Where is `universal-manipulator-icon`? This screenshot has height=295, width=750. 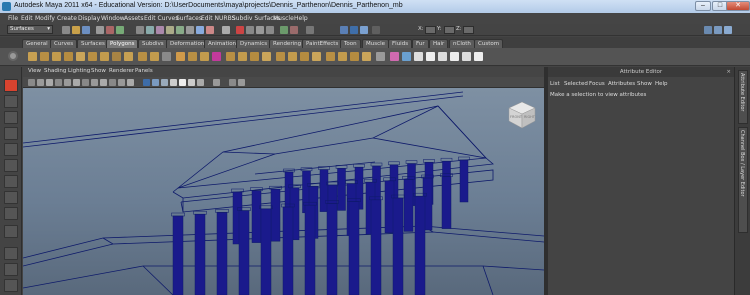 universal-manipulator-icon is located at coordinates (11, 181).